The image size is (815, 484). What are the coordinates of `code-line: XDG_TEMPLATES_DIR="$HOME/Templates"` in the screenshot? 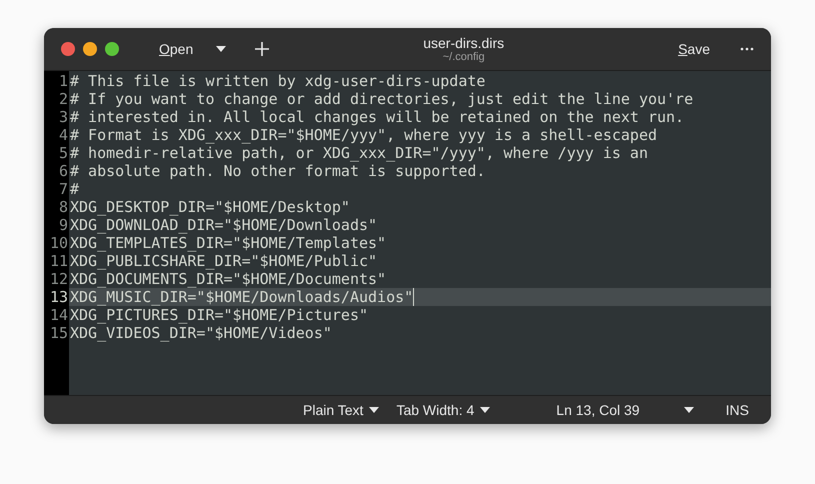 It's located at (228, 243).